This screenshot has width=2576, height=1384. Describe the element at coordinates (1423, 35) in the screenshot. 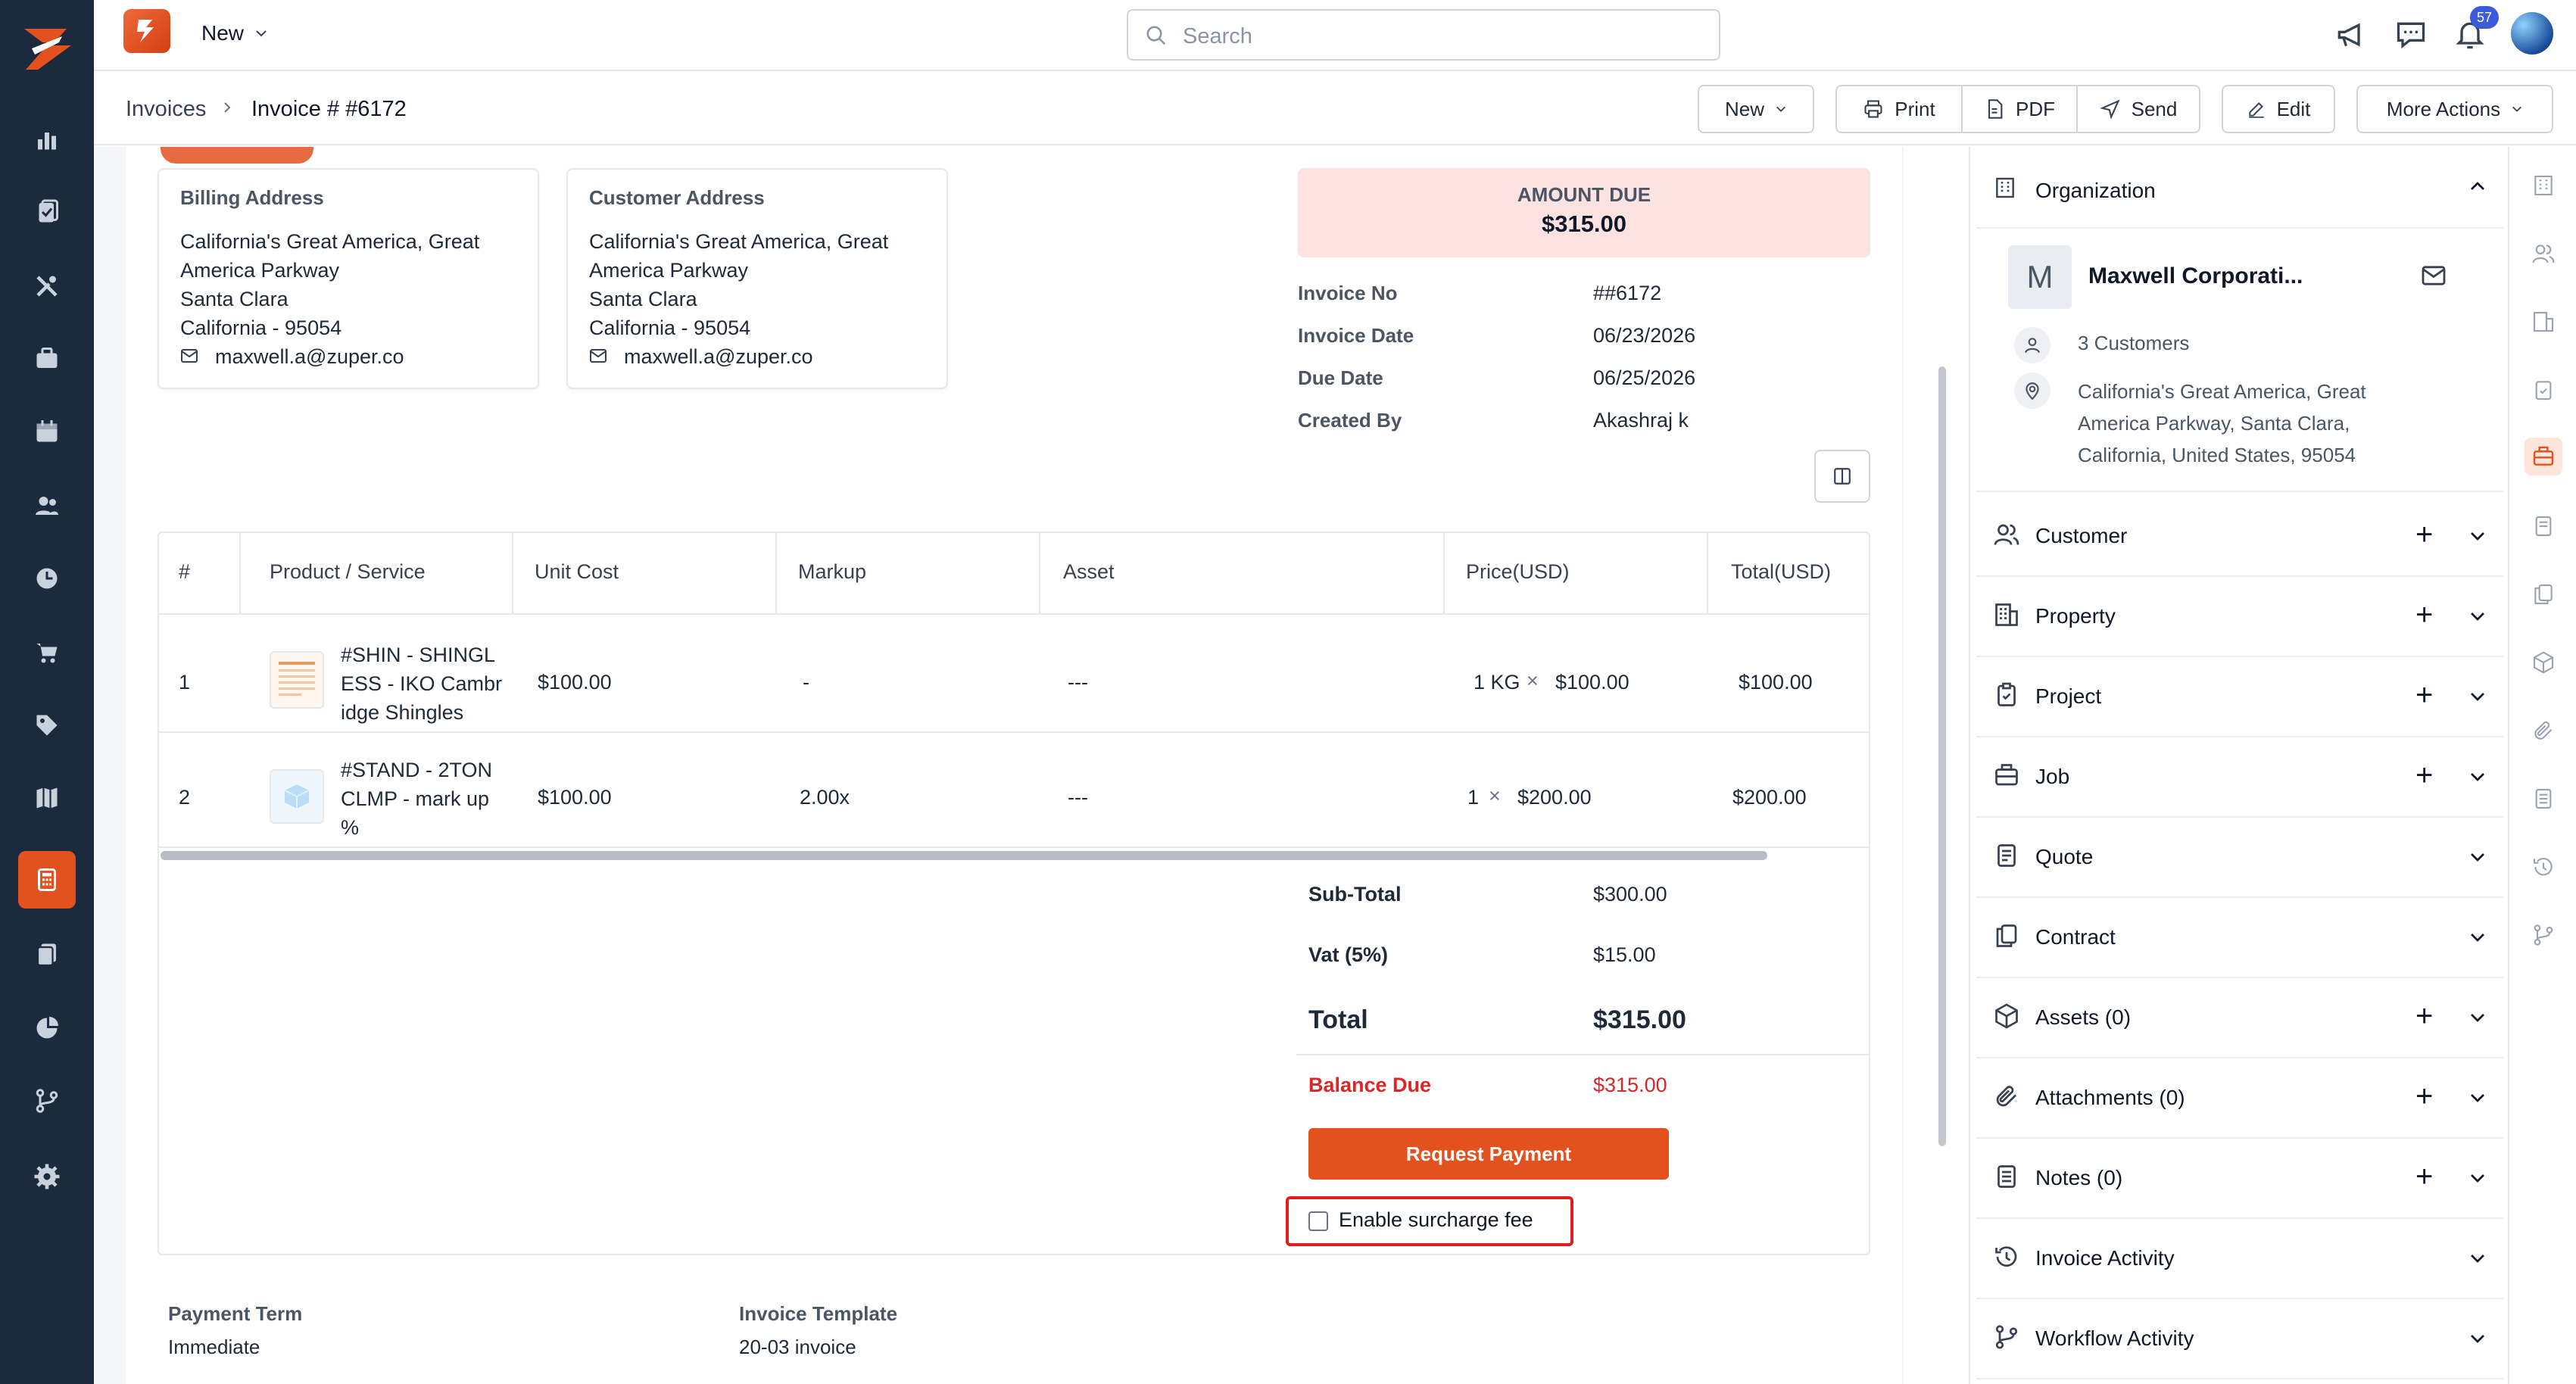

I see `search-input: Search` at that location.